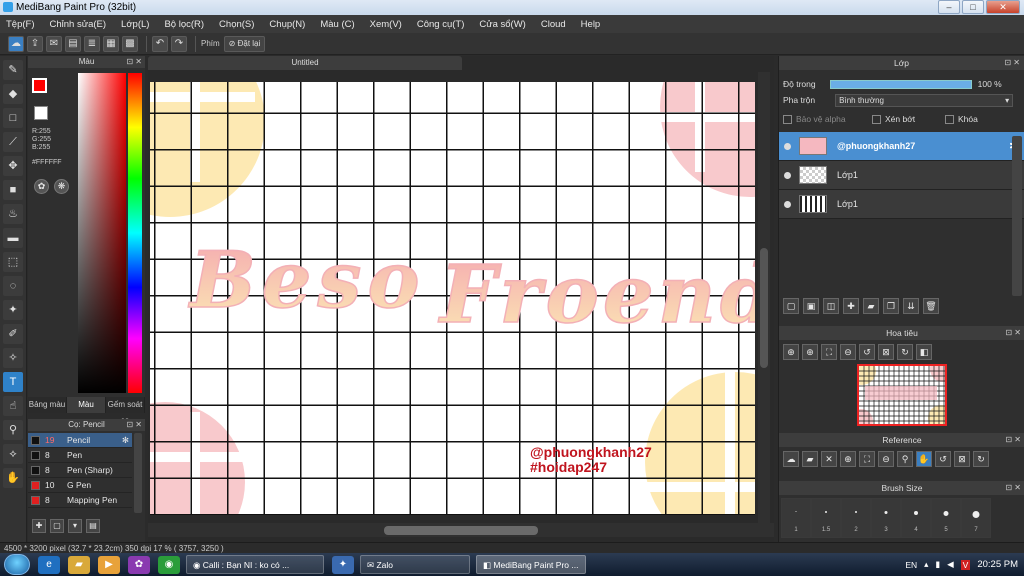 The image size is (1024, 576). Describe the element at coordinates (80, 470) in the screenshot. I see `brush-item-pen-sharp: 8 Pen (Sharp)` at that location.